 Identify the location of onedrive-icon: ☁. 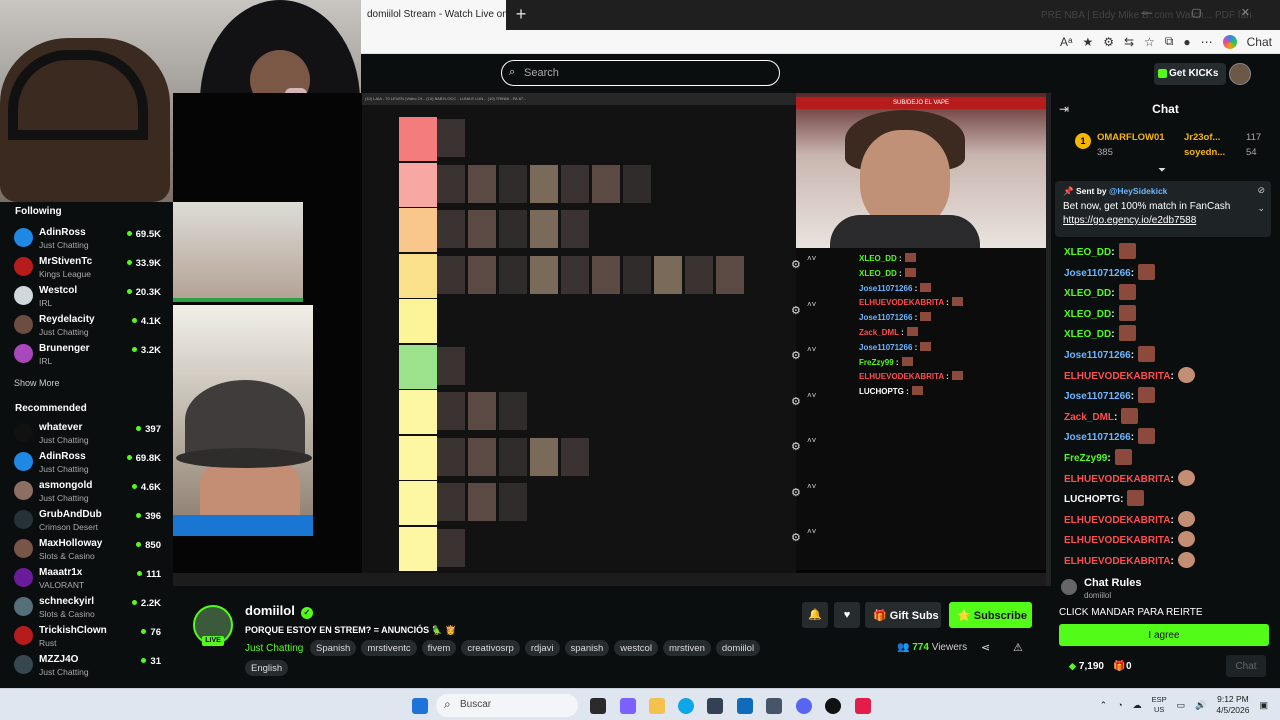
(1137, 705).